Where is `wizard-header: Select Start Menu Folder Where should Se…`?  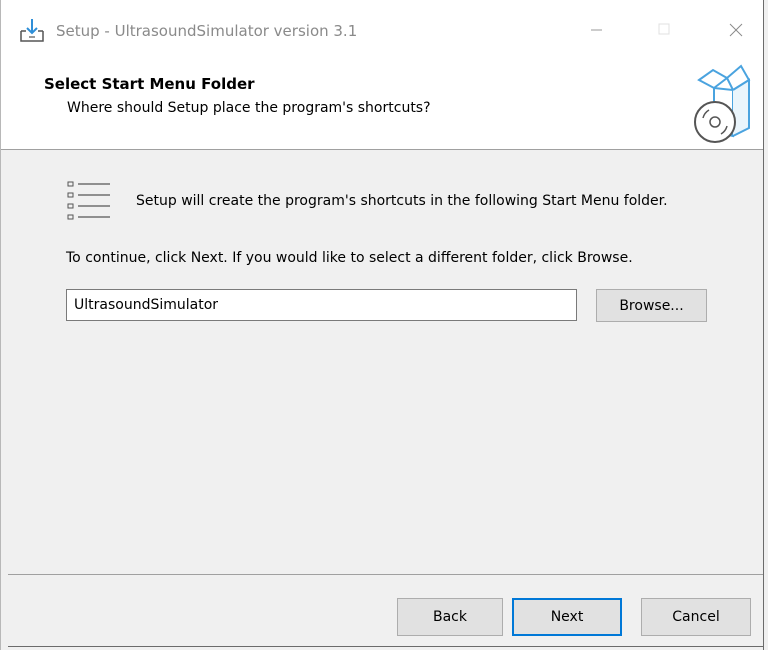 wizard-header: Select Start Menu Folder Where should Se… is located at coordinates (382, 106).